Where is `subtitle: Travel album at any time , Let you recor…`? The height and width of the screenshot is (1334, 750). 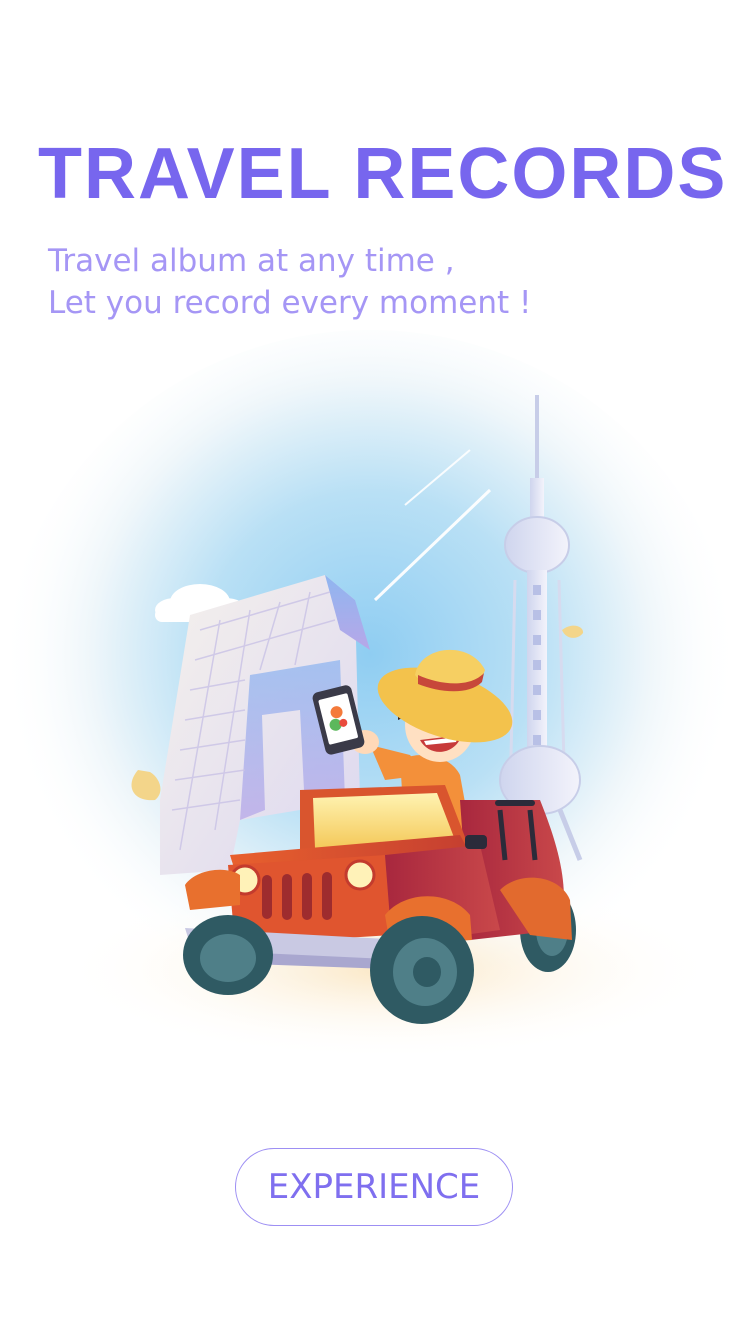
subtitle: Travel album at any time , Let you recor… is located at coordinates (289, 282).